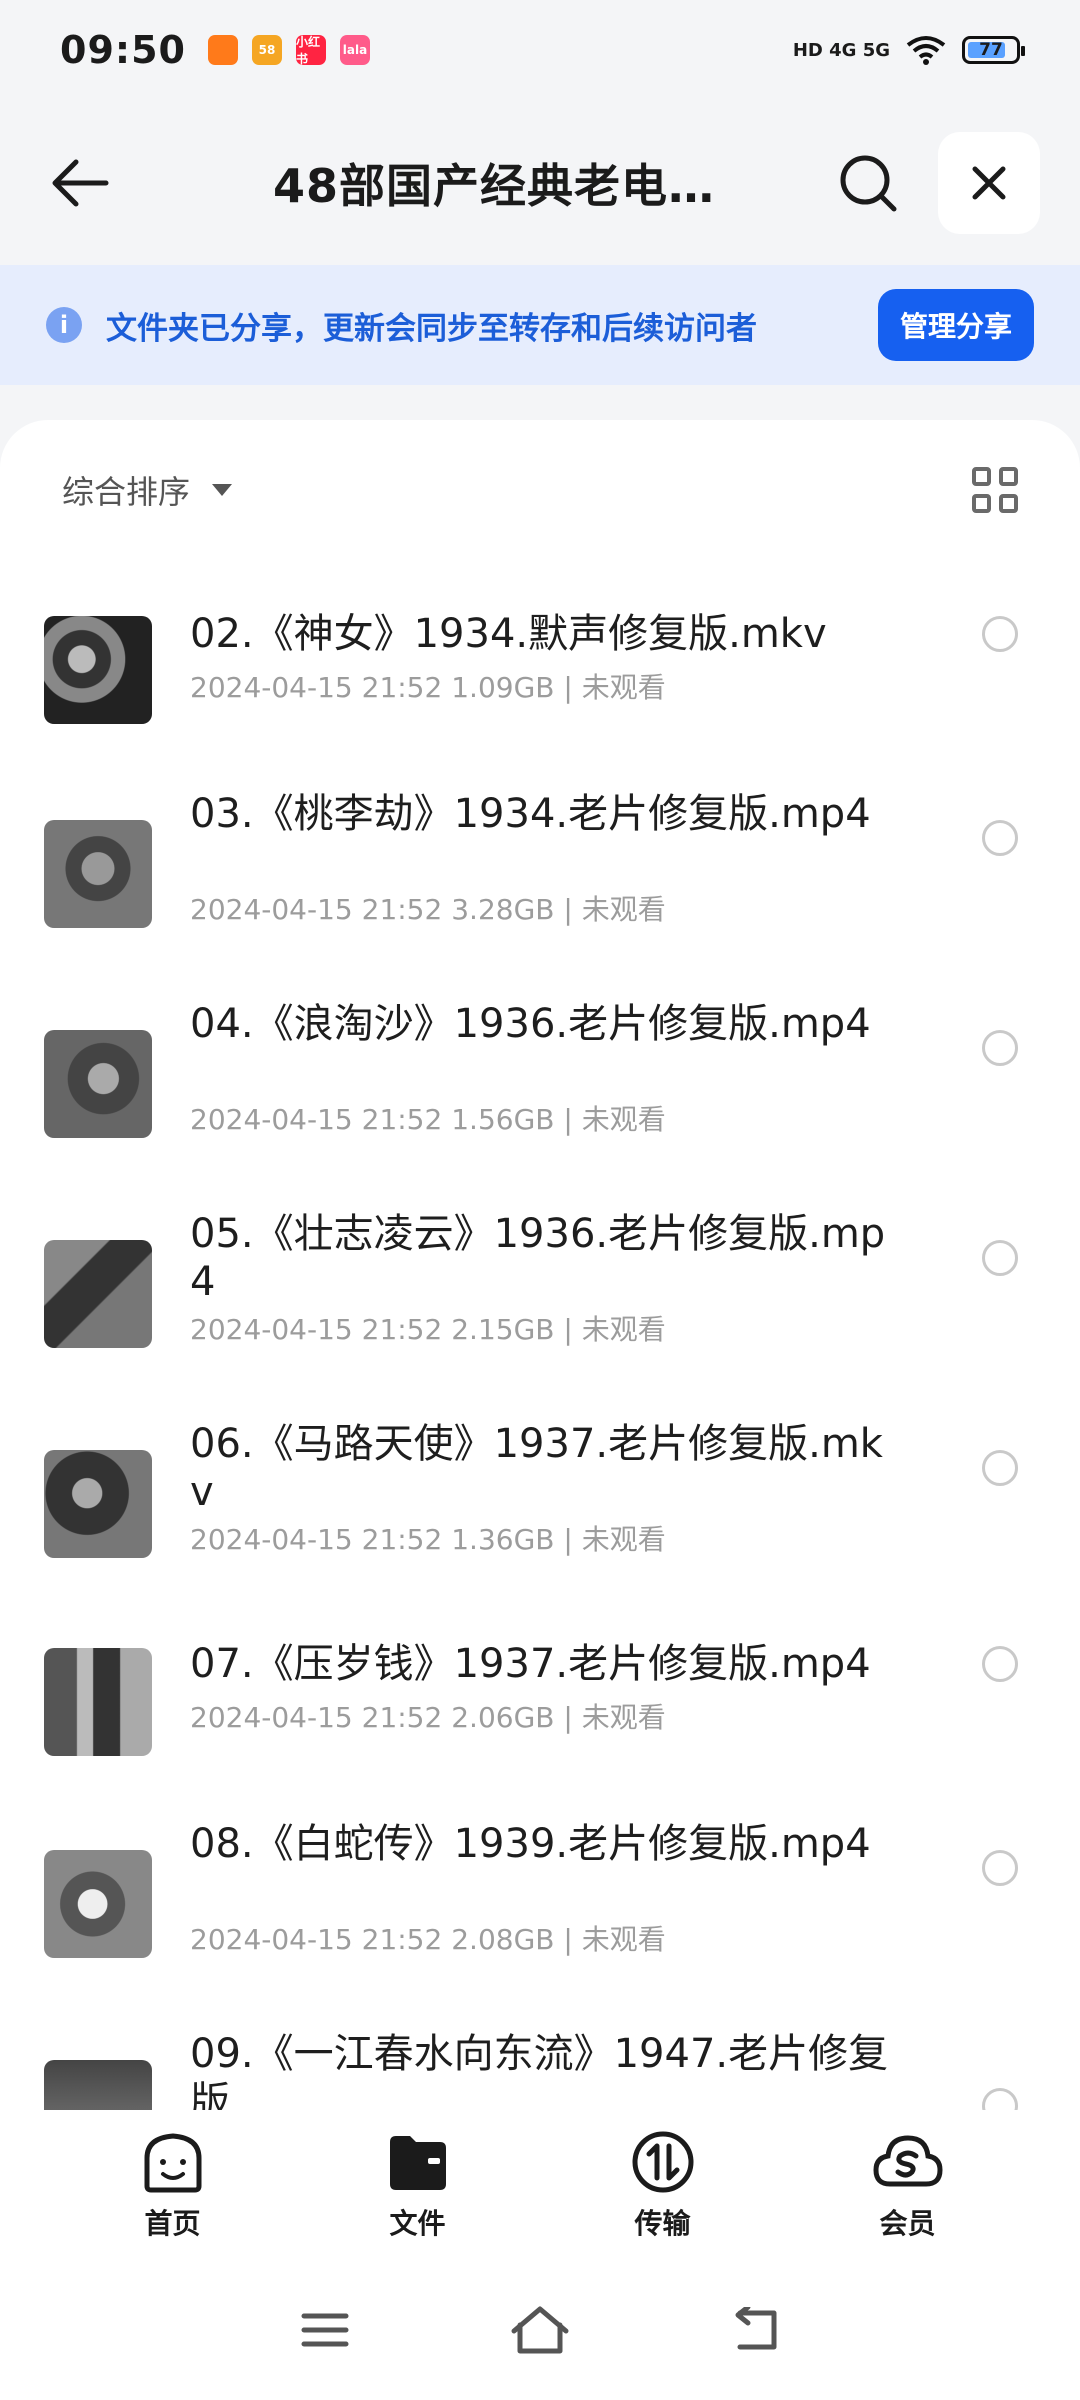 Image resolution: width=1080 pixels, height=2400 pixels. I want to click on search-button, so click(868, 183).